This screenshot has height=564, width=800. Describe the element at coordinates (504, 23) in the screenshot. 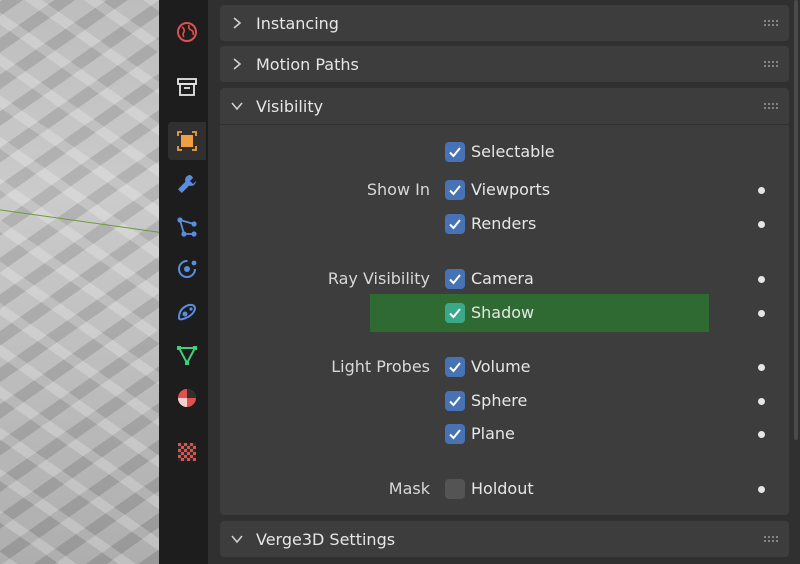

I see `instancing-section-header: Instancing` at that location.